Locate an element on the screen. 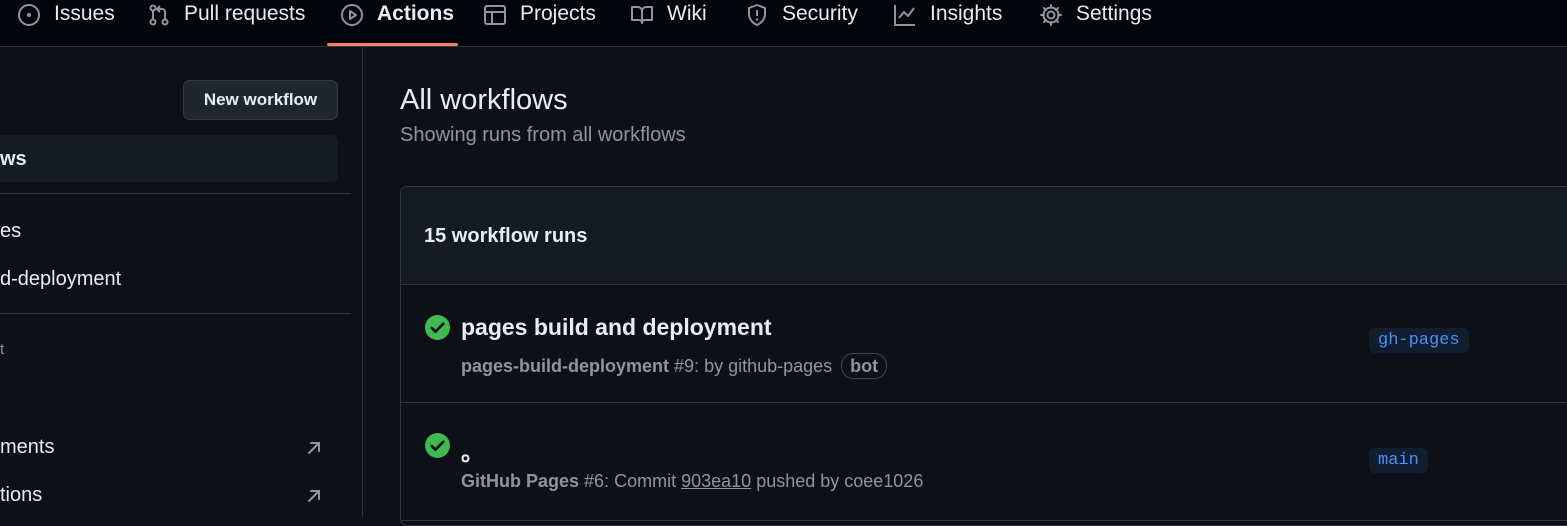  sidebar-item-actions: tions is located at coordinates (21, 495).